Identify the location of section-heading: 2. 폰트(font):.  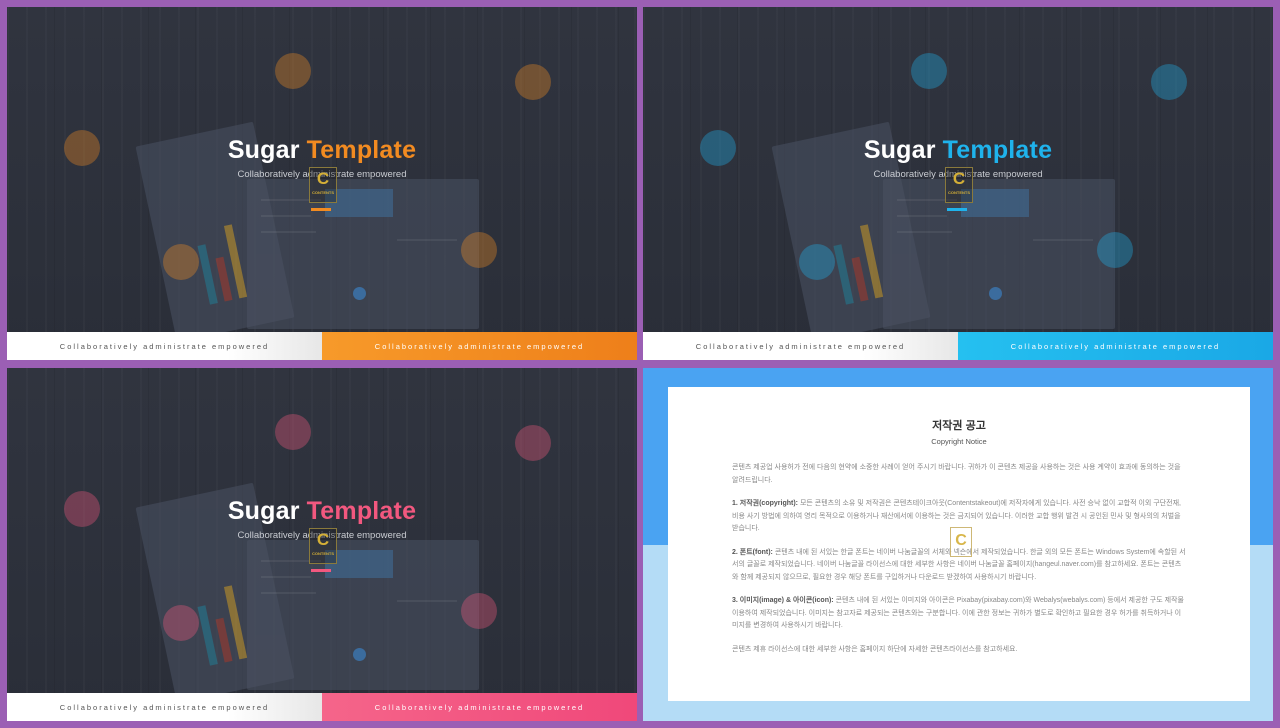
(752, 552).